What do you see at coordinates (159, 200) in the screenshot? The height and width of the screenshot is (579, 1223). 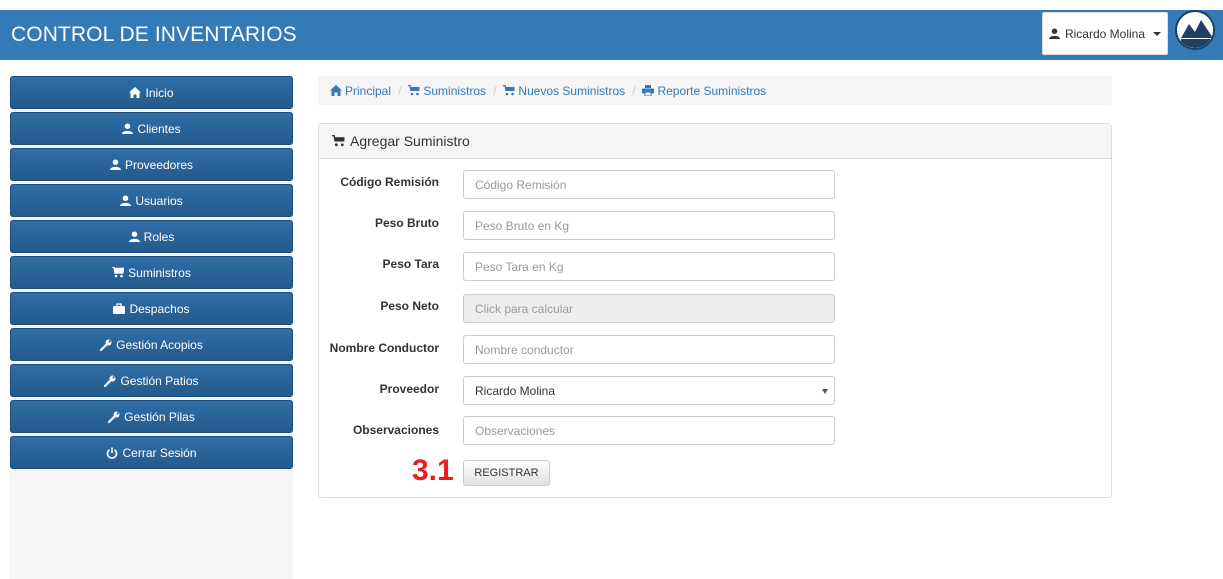 I see `sidebar-item-label: Usuarios` at bounding box center [159, 200].